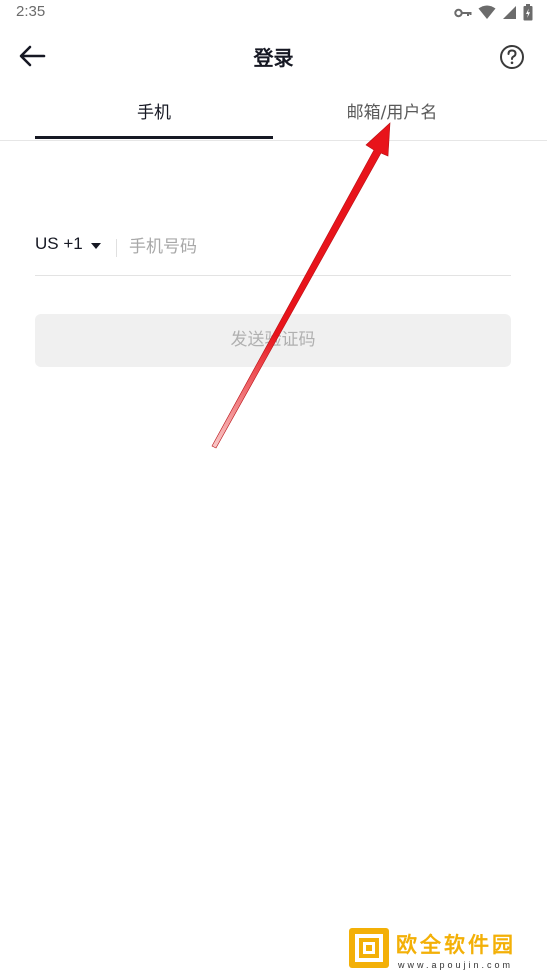 The image size is (547, 975). What do you see at coordinates (59, 243) in the screenshot?
I see `country-code-label: US +1` at bounding box center [59, 243].